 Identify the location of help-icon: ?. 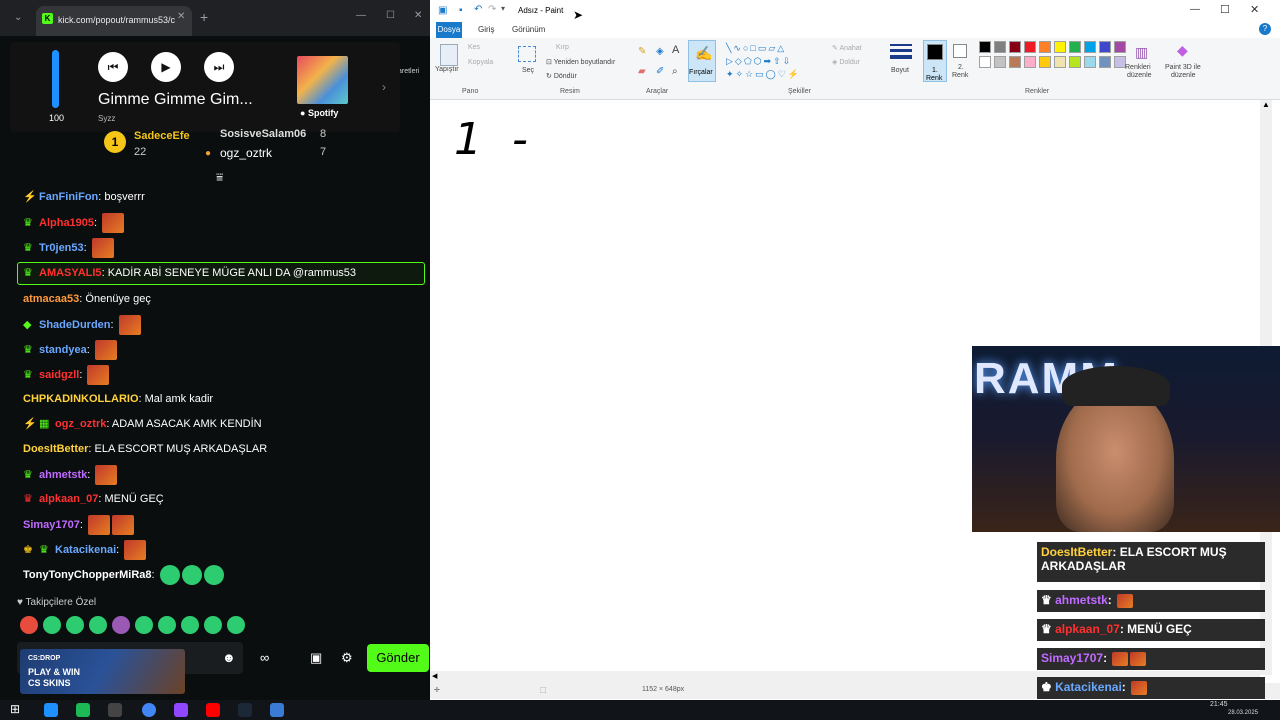
(1265, 29).